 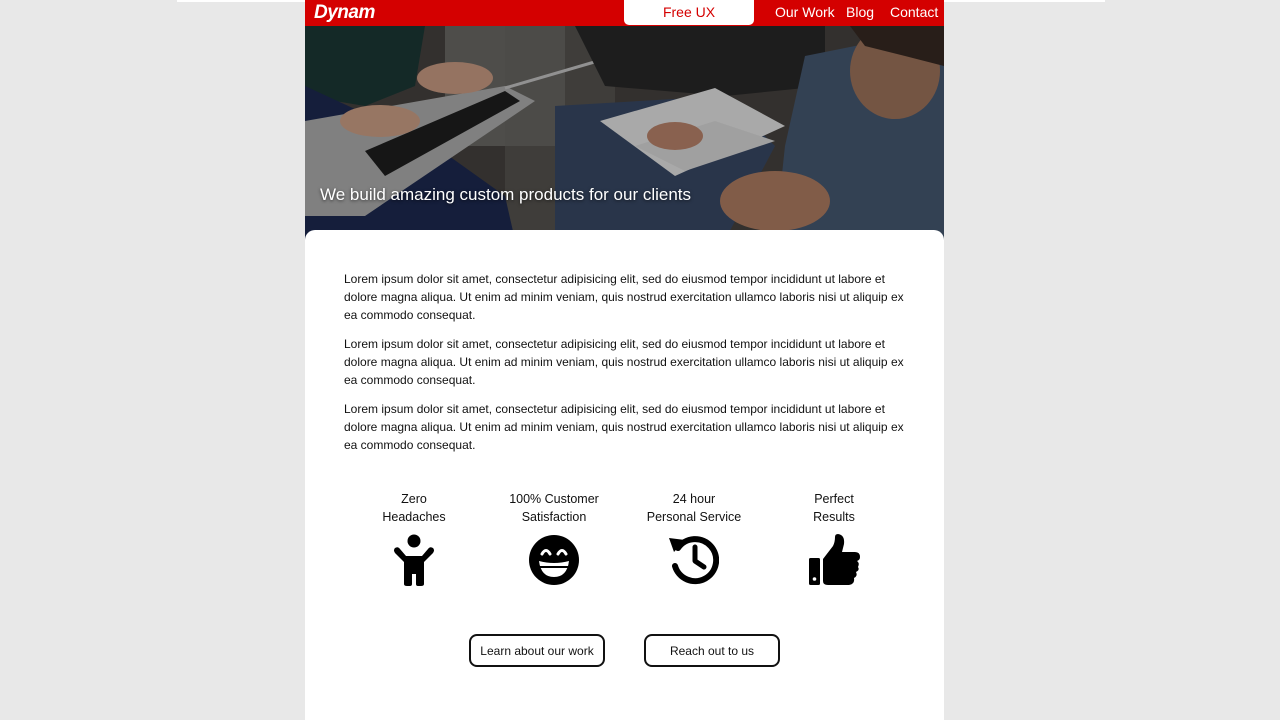 What do you see at coordinates (554, 517) in the screenshot?
I see `feature-label-line: Satisfaction` at bounding box center [554, 517].